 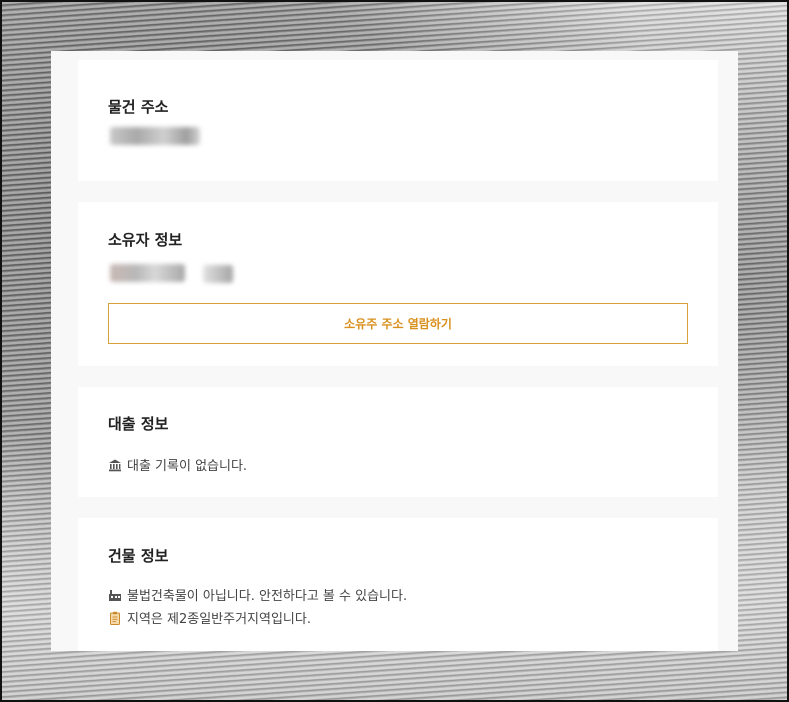 What do you see at coordinates (398, 442) in the screenshot?
I see `loan-info-card: 대출 정보 대출 기록이 없습니다.` at bounding box center [398, 442].